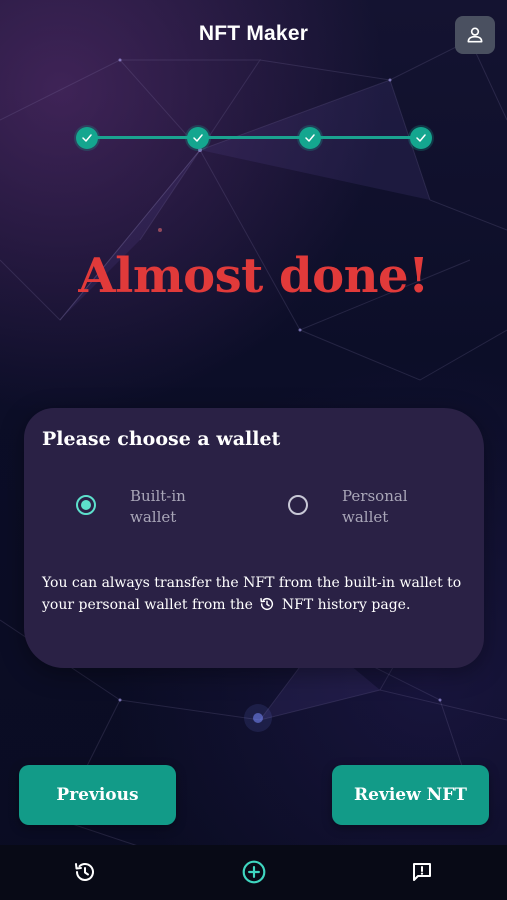 This screenshot has width=507, height=900. I want to click on wallet-option-built-in: Built-in wallet, so click(148, 507).